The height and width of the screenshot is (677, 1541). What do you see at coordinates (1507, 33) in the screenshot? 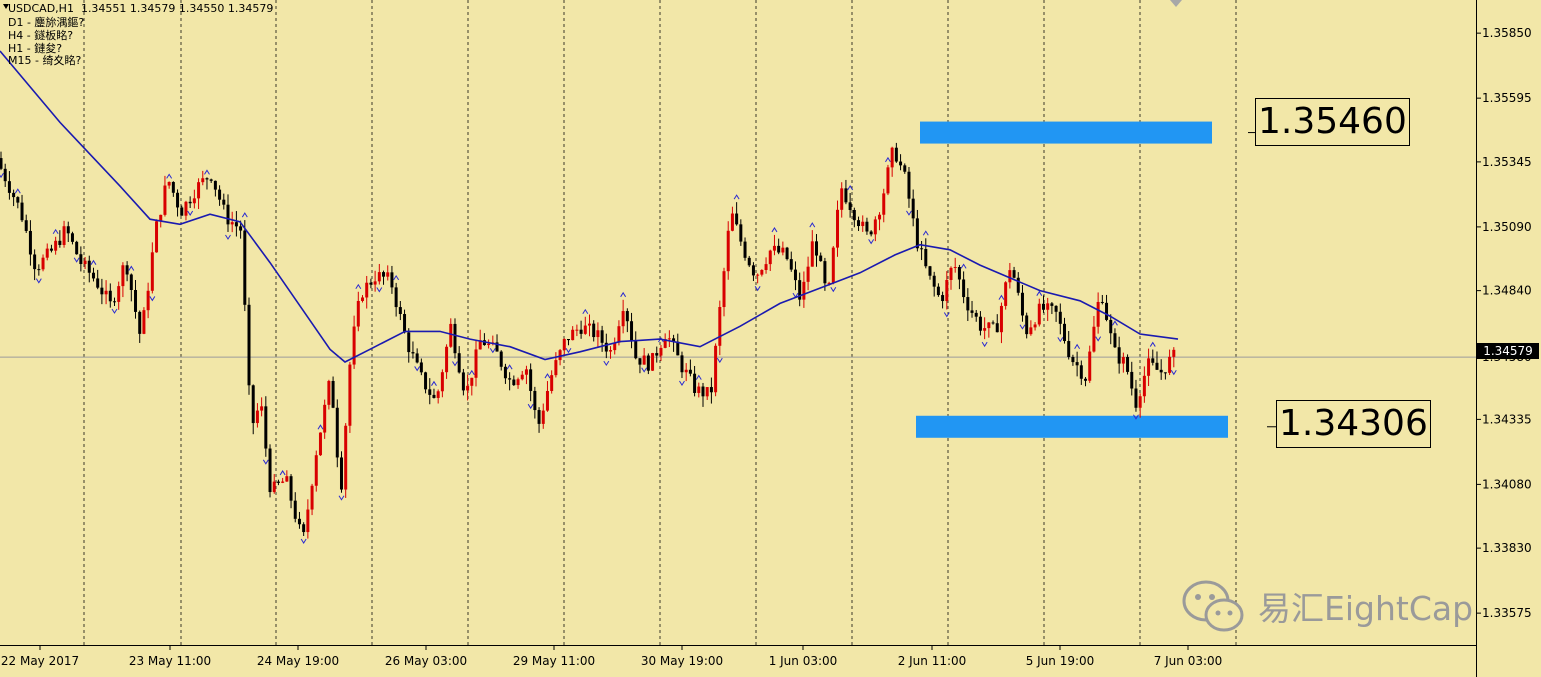
I see `price-tick-label: 1.35850` at bounding box center [1507, 33].